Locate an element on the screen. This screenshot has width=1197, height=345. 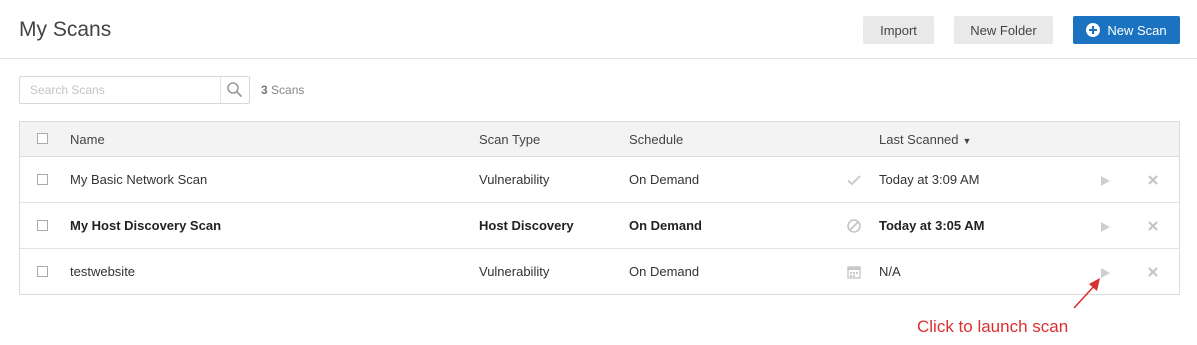
search-box is located at coordinates (134, 90).